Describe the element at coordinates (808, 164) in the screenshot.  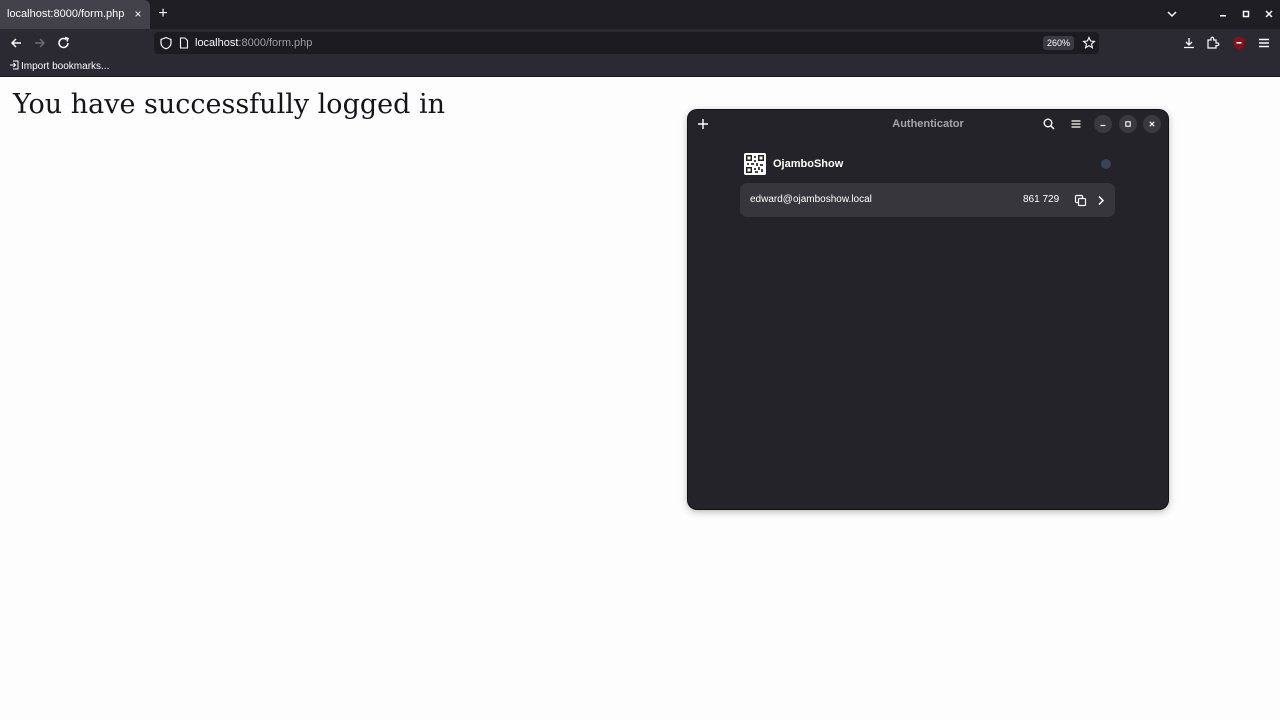
I see `provider-name: OjamboShow` at that location.